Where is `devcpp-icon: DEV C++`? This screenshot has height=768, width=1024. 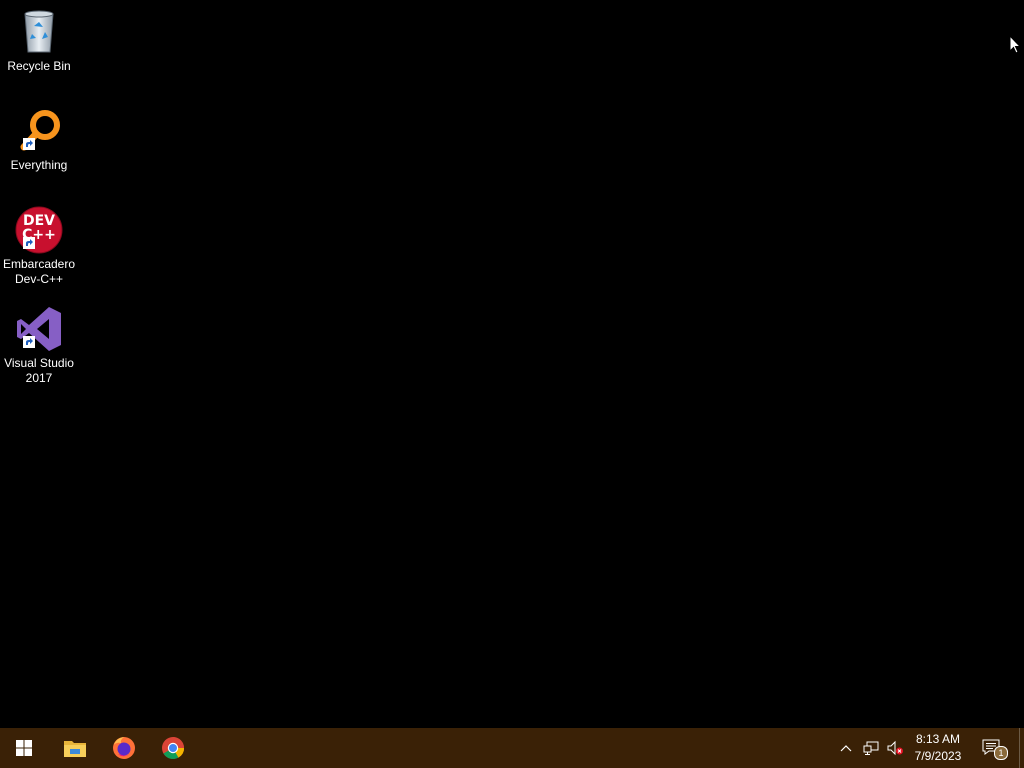 devcpp-icon: DEV C++ is located at coordinates (39, 230).